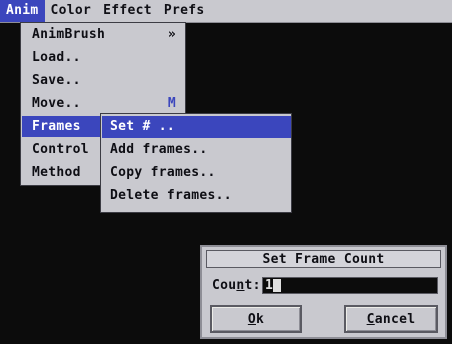 This screenshot has width=452, height=344. What do you see at coordinates (196, 127) in the screenshot?
I see `submenu-item-set-count: Set # ..` at bounding box center [196, 127].